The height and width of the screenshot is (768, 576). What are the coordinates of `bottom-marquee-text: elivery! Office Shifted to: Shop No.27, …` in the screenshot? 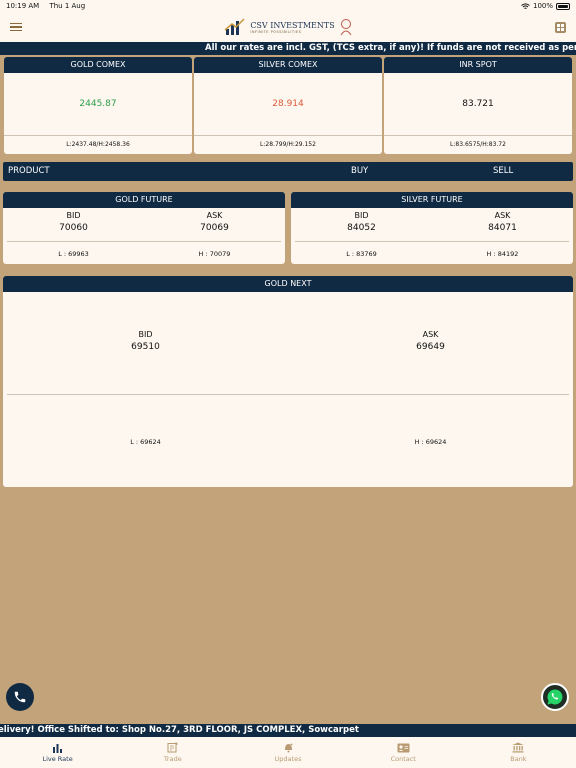 It's located at (179, 730).